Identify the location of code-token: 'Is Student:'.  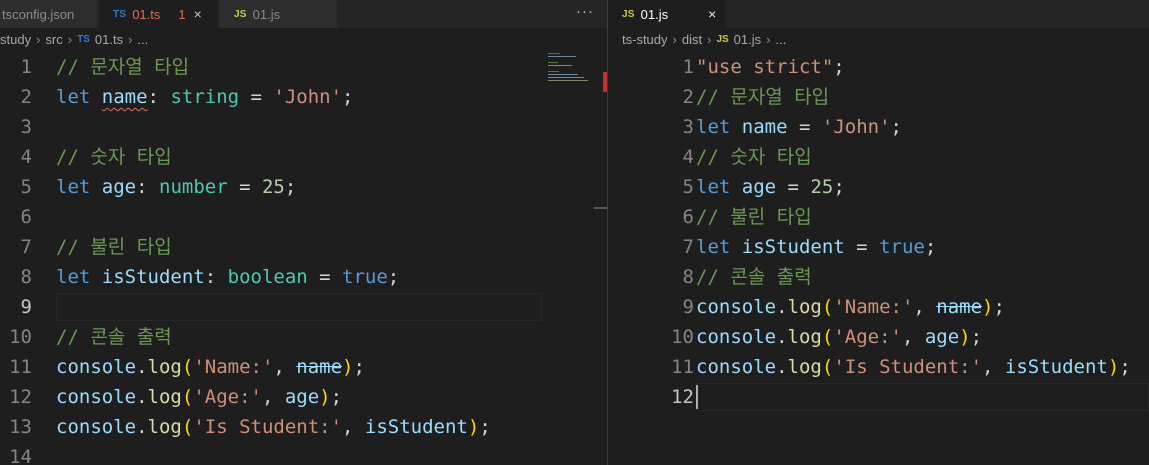
(908, 367).